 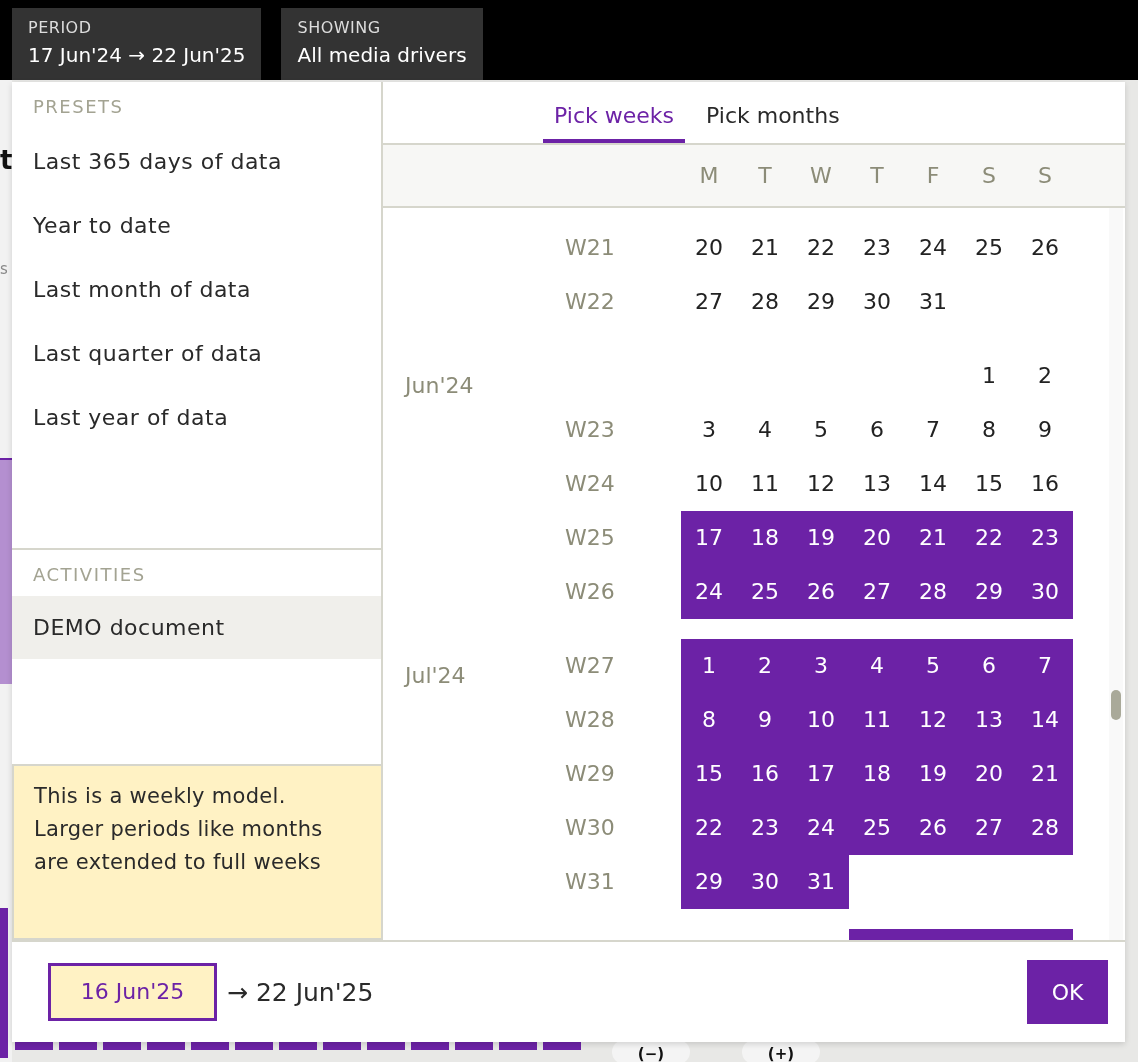 What do you see at coordinates (132, 992) in the screenshot?
I see `start-date-field: 16 Jun'25` at bounding box center [132, 992].